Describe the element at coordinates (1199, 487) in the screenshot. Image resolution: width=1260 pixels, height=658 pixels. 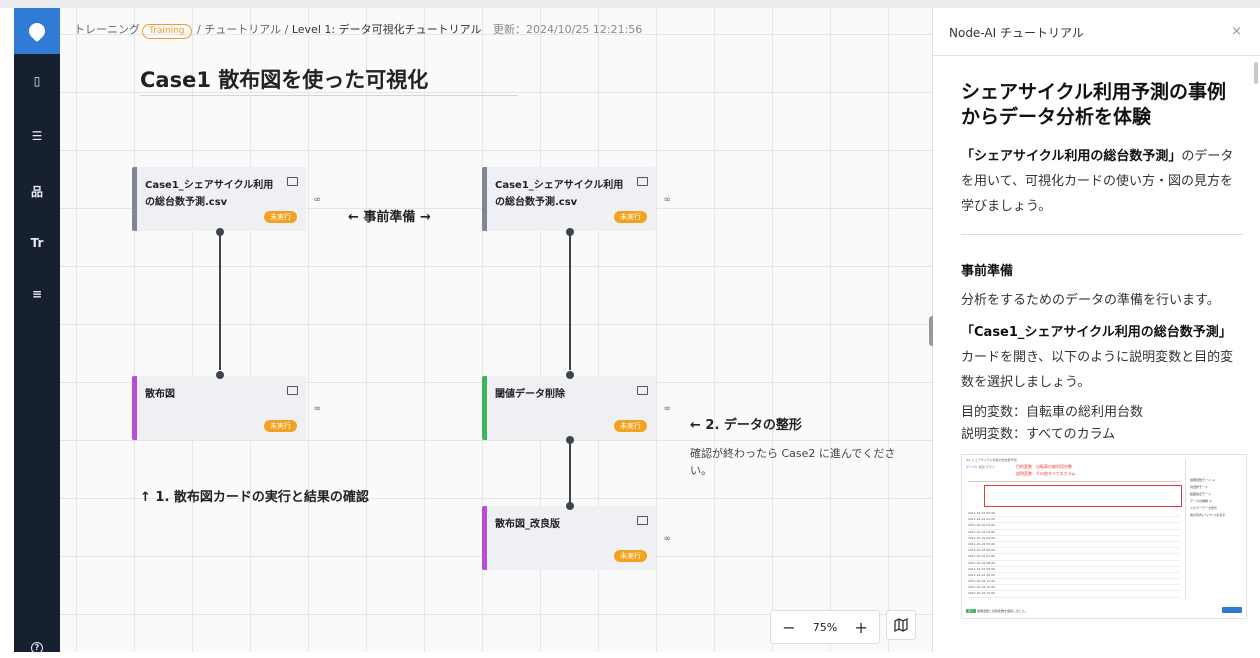
I see `thumb-side-option: 列選択モード` at that location.